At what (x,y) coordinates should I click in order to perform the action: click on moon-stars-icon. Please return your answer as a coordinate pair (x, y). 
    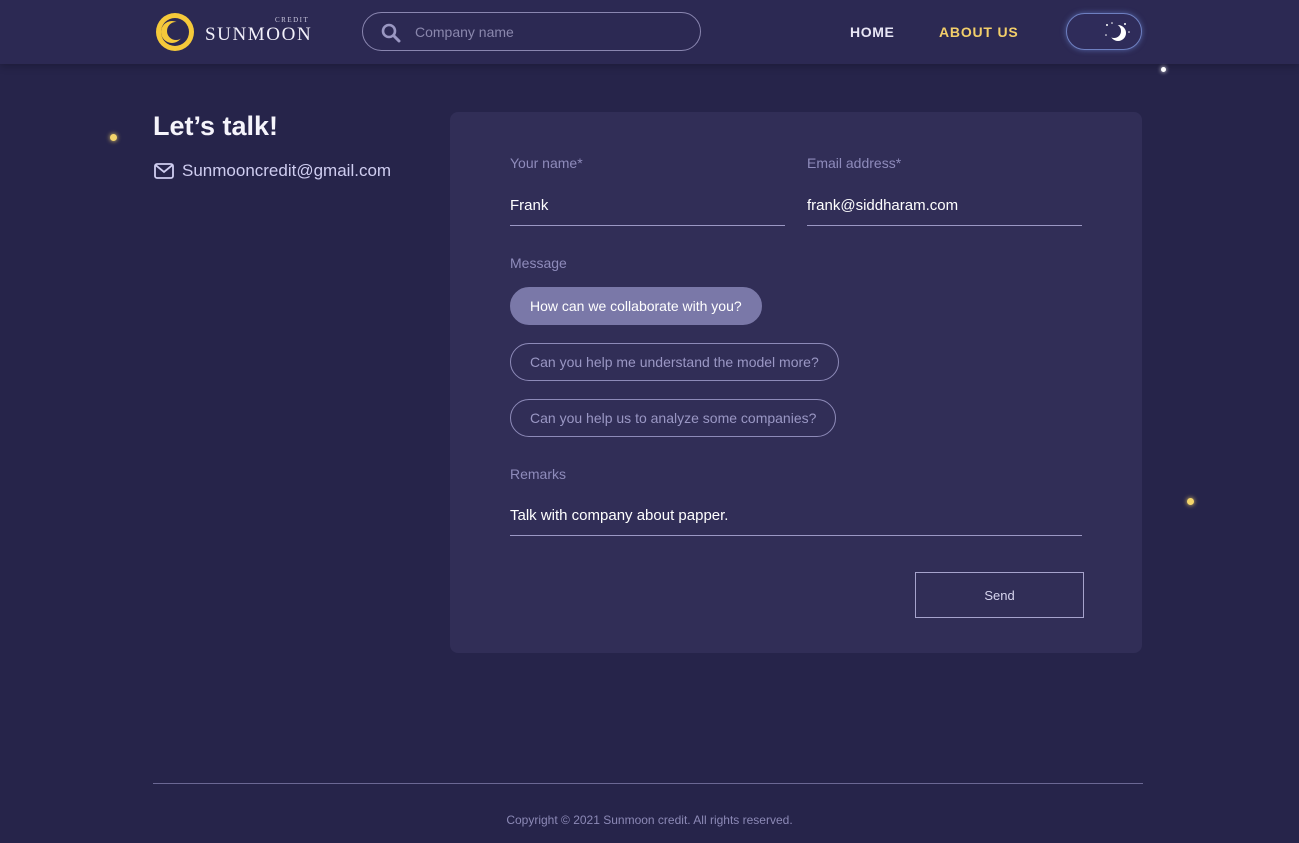
    Looking at the image, I should click on (1117, 31).